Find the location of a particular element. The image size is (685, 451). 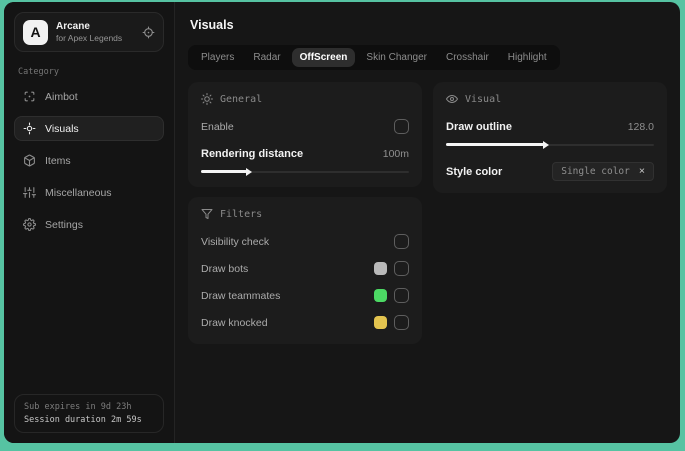

gear-icon is located at coordinates (29, 224).